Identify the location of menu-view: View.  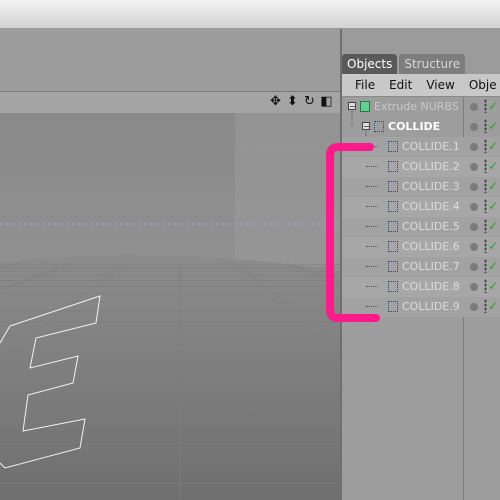
(440, 85).